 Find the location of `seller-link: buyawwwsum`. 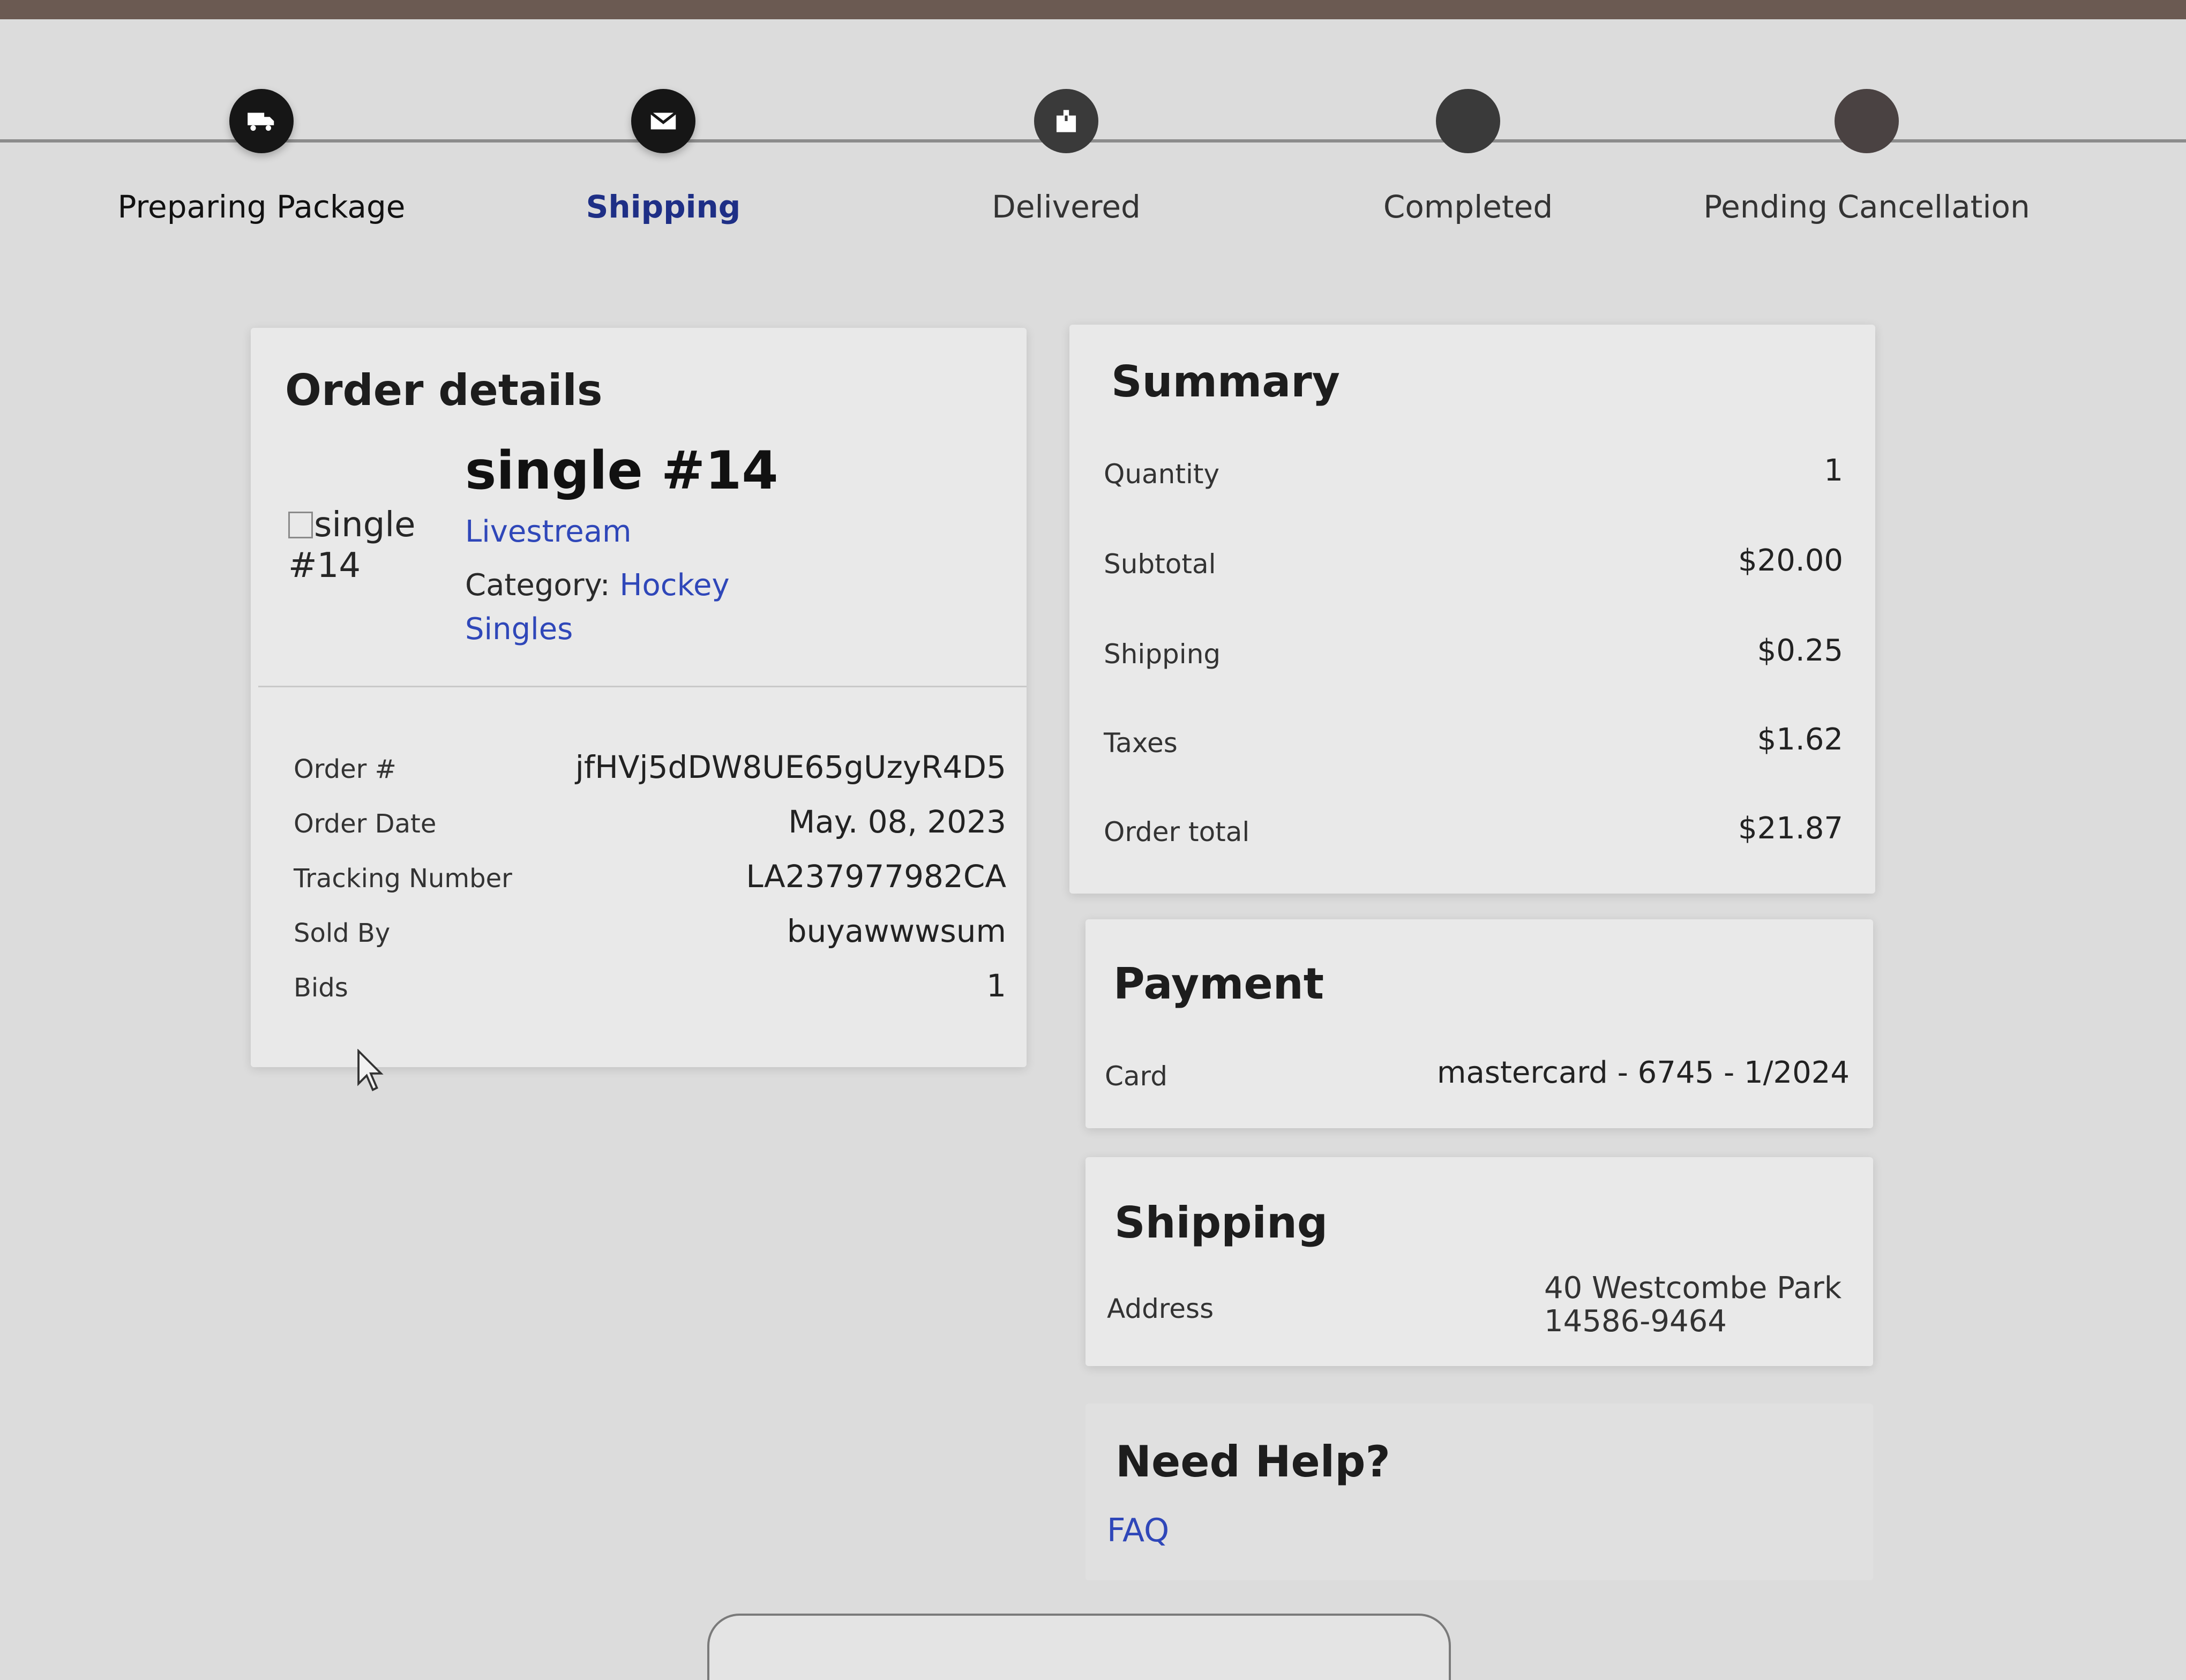

seller-link: buyawwwsum is located at coordinates (896, 931).